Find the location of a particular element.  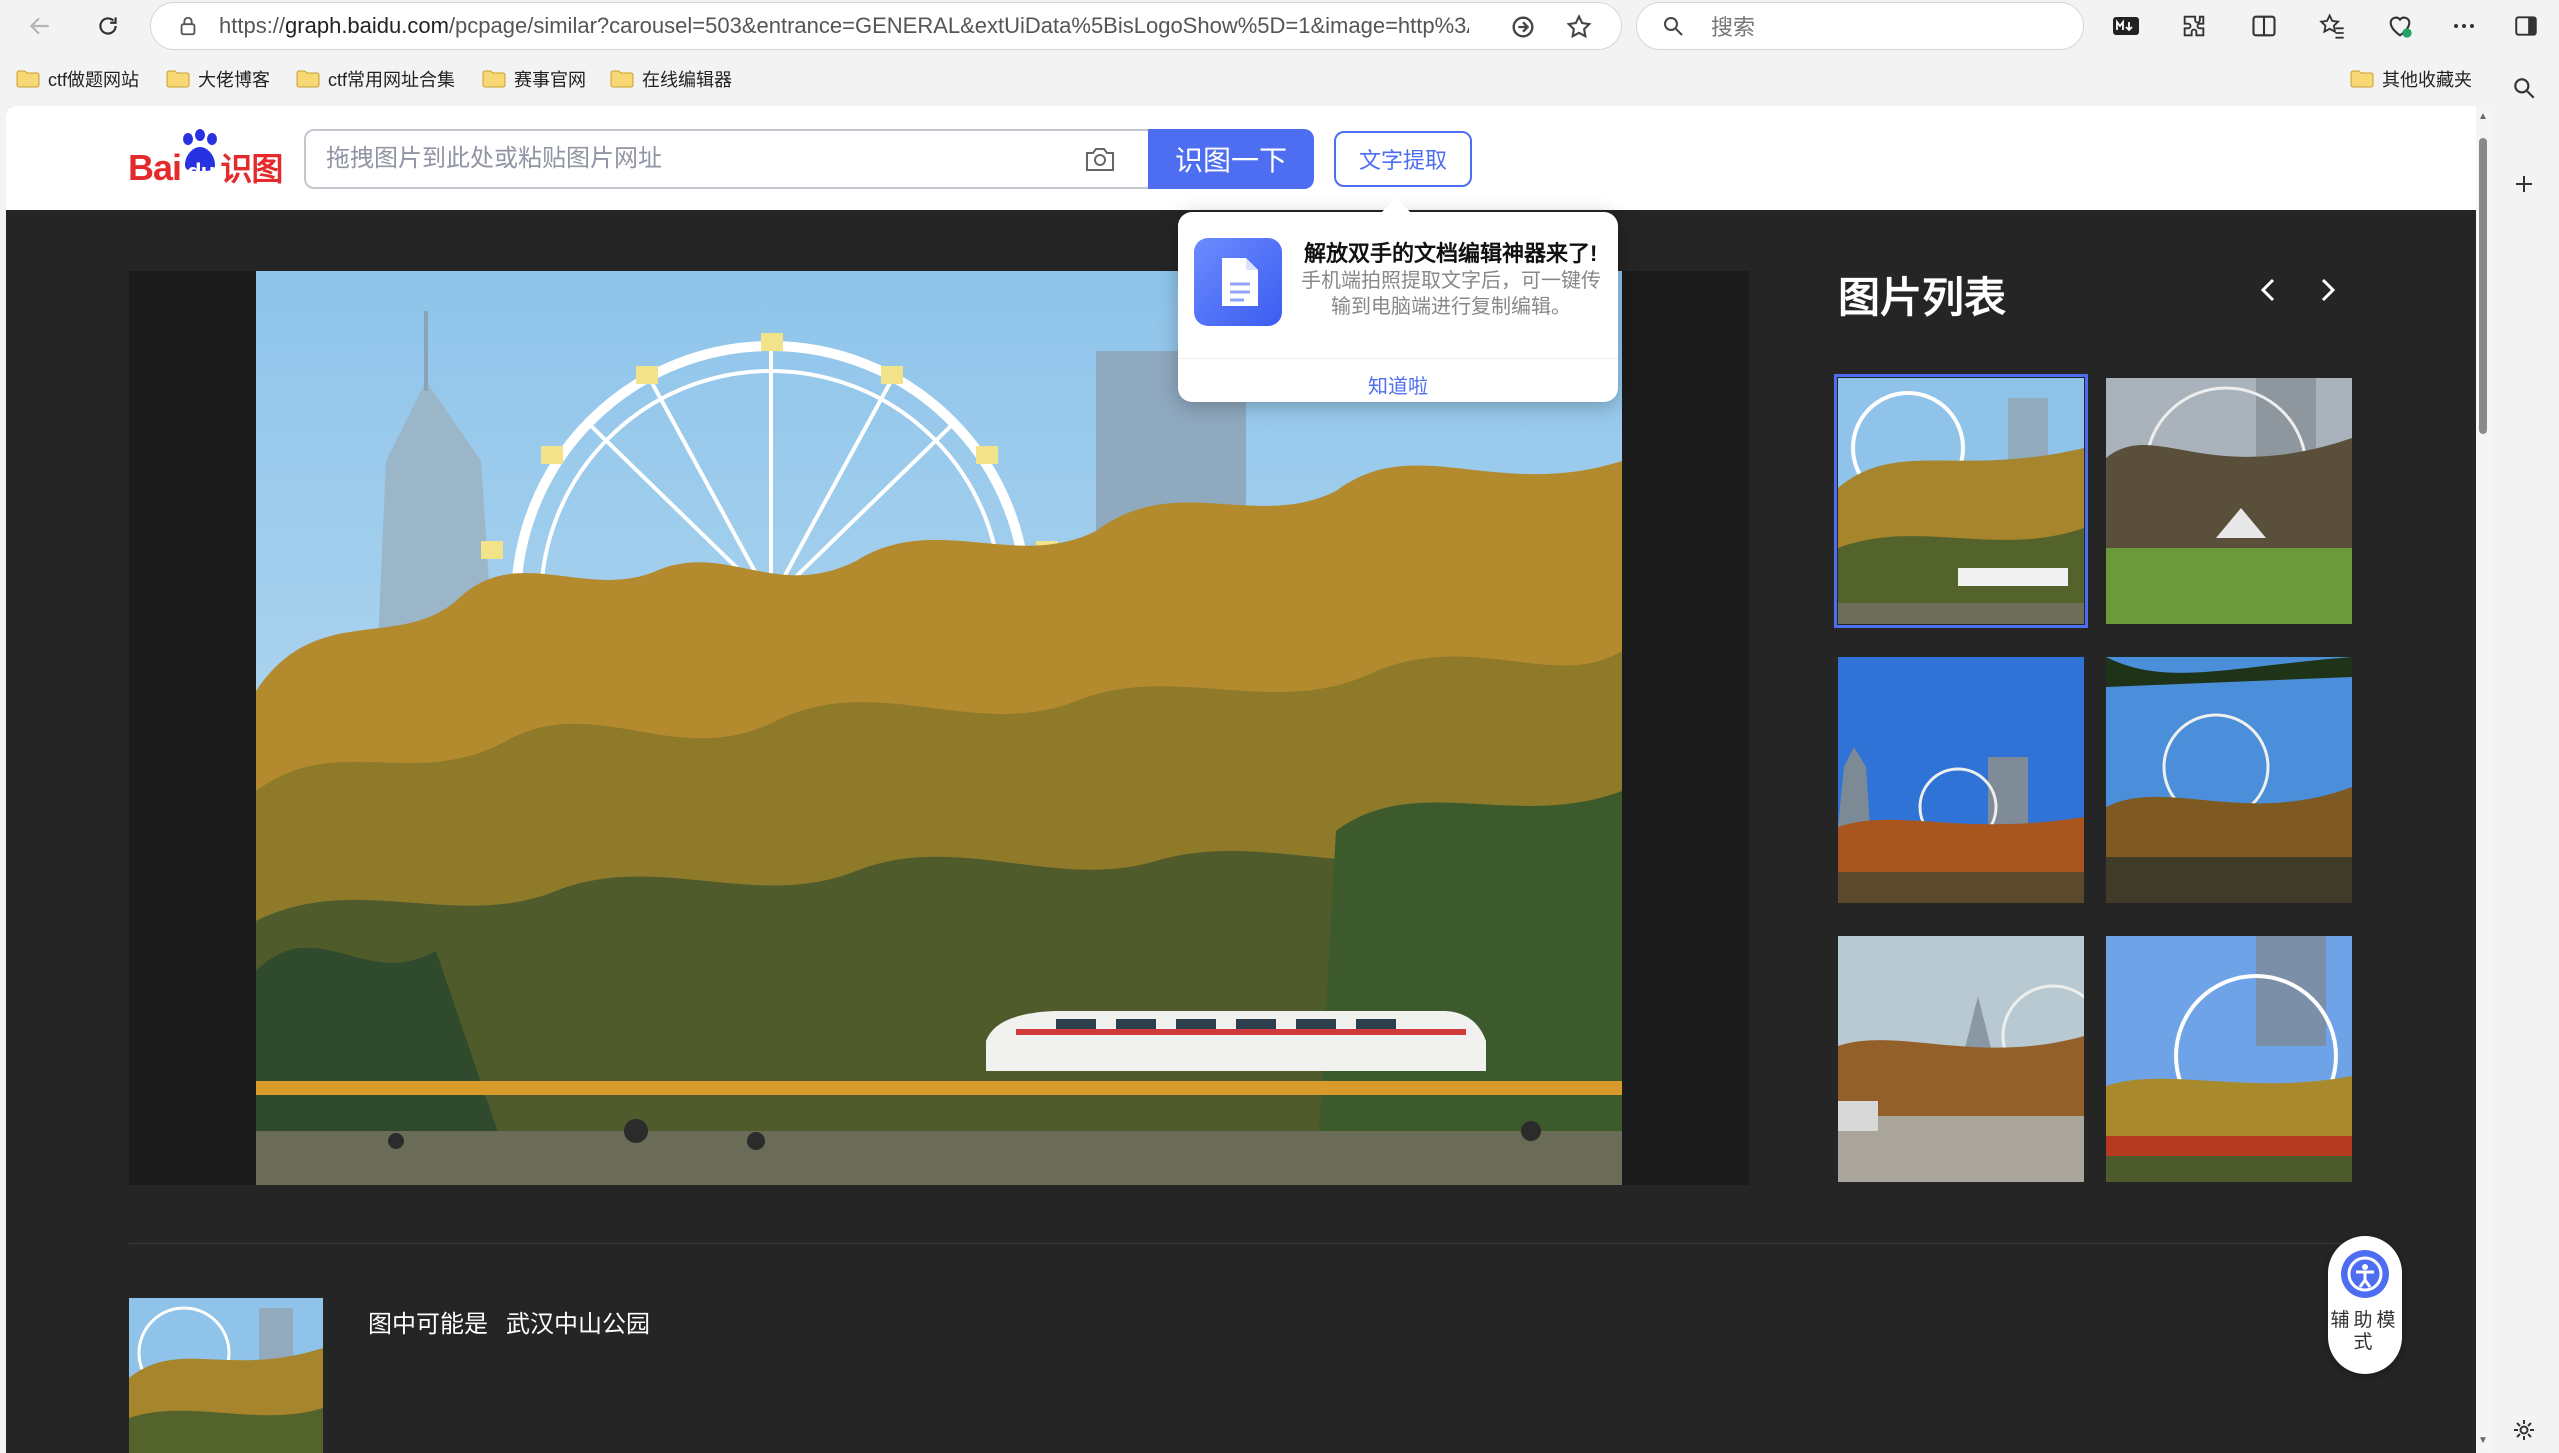

assist-mode-button: 辅助模式 is located at coordinates (2365, 1305).